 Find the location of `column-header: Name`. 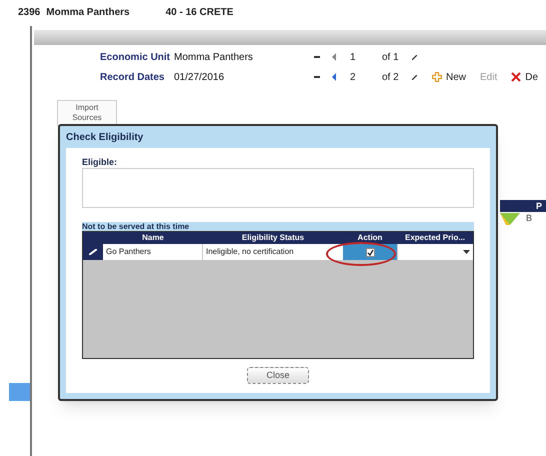

column-header: Name is located at coordinates (153, 238).